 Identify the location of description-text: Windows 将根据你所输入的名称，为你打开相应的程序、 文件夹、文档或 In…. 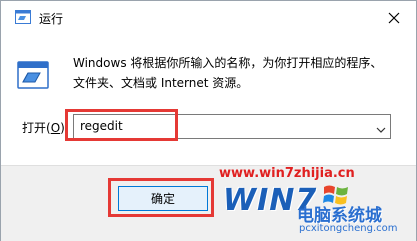
(242, 73).